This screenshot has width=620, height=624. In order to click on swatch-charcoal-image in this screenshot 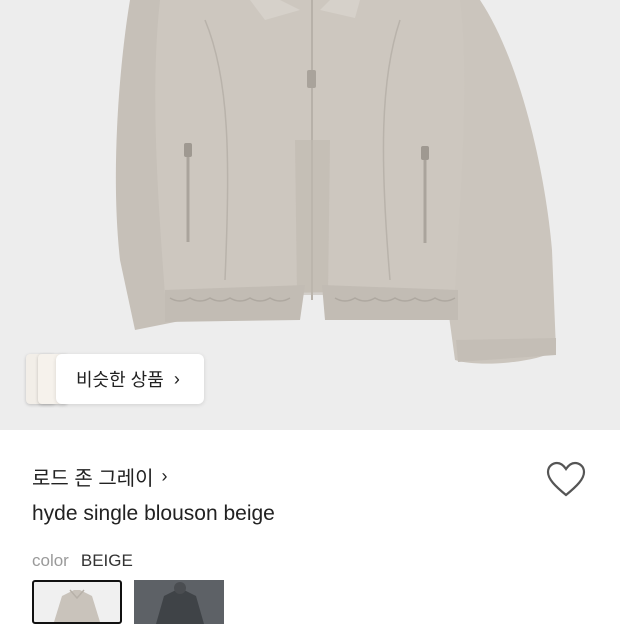, I will do `click(180, 603)`.